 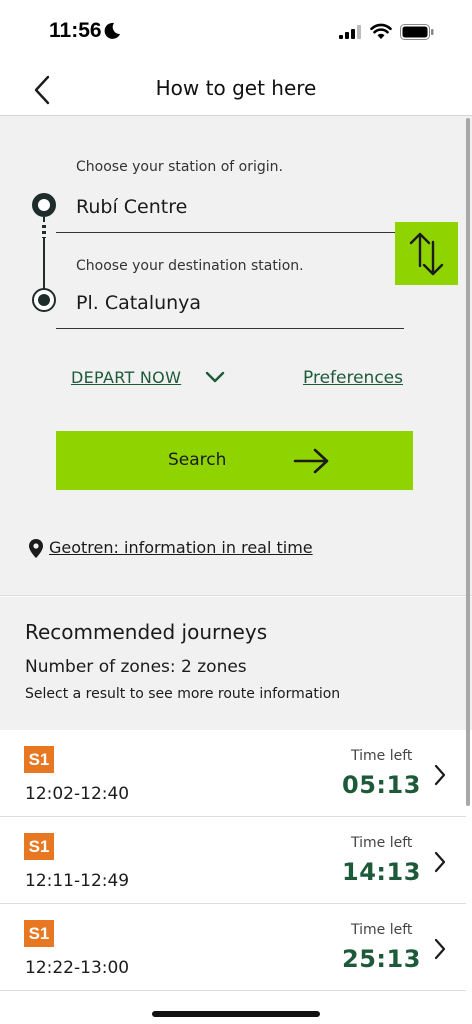 I want to click on battery-icon, so click(x=417, y=32).